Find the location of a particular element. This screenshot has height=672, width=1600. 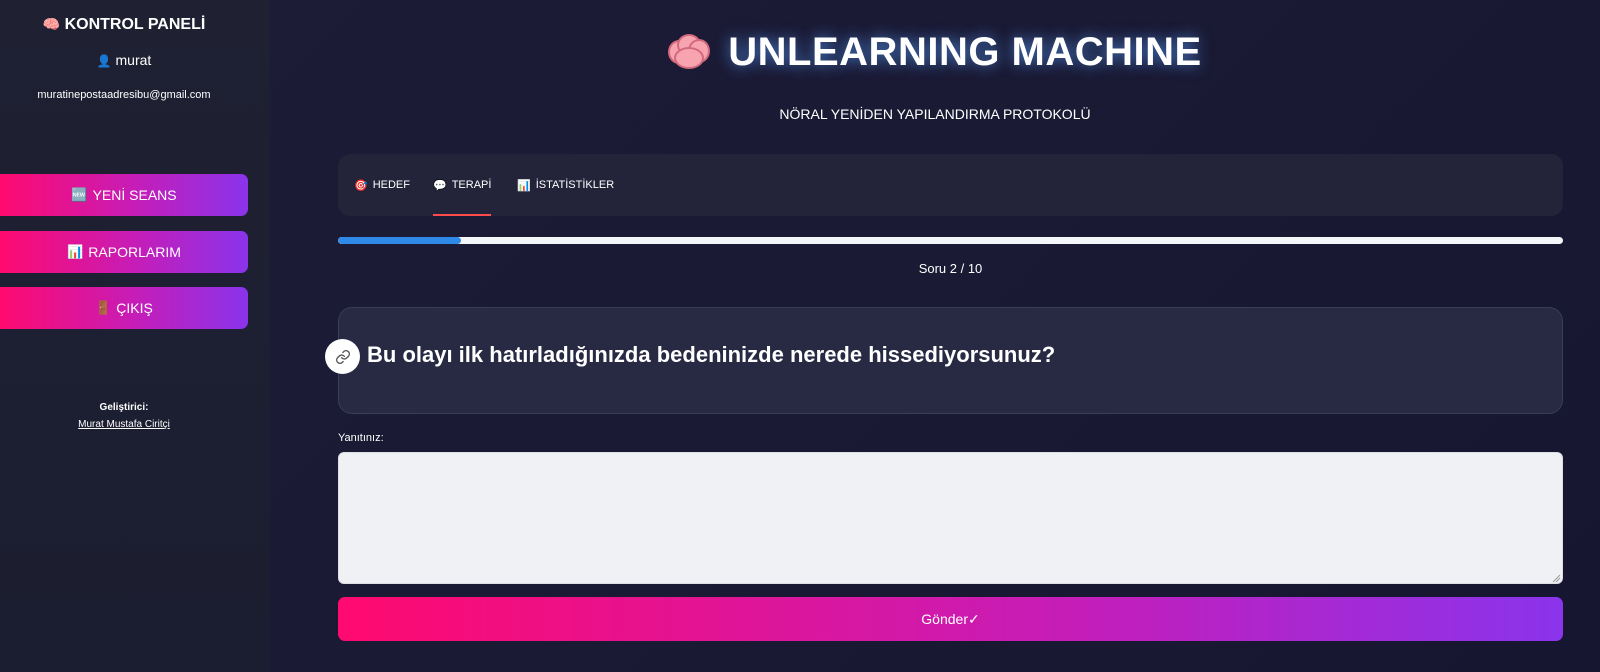

my-reports-button: 📊 RAPORLARIM is located at coordinates (124, 252).